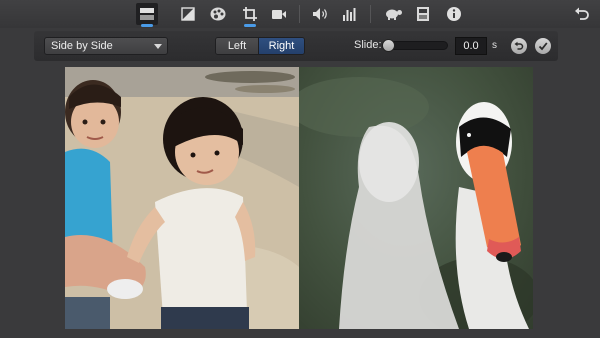 The image size is (600, 338). I want to click on apply-button, so click(543, 46).